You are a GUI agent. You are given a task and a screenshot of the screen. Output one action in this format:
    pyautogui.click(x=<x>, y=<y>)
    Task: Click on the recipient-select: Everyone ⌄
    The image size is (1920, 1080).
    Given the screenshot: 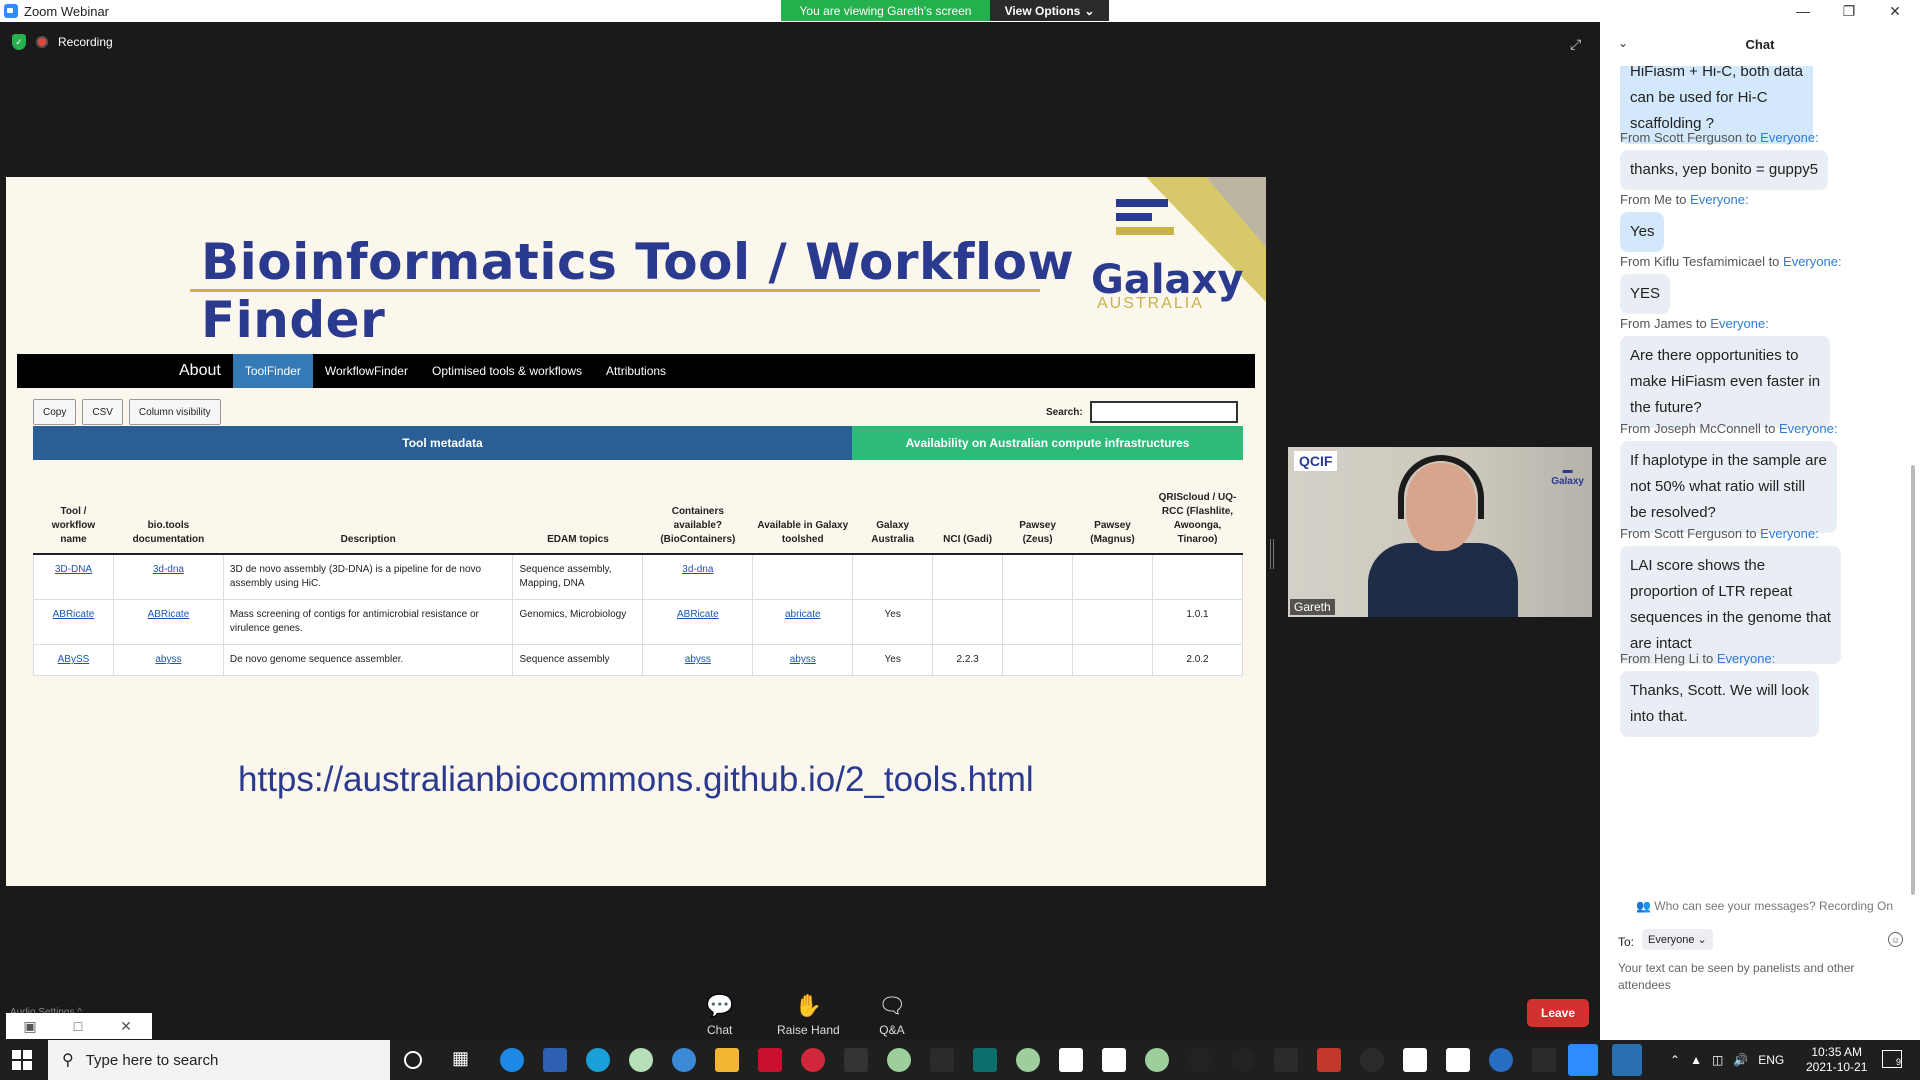 What is the action you would take?
    pyautogui.click(x=1677, y=939)
    